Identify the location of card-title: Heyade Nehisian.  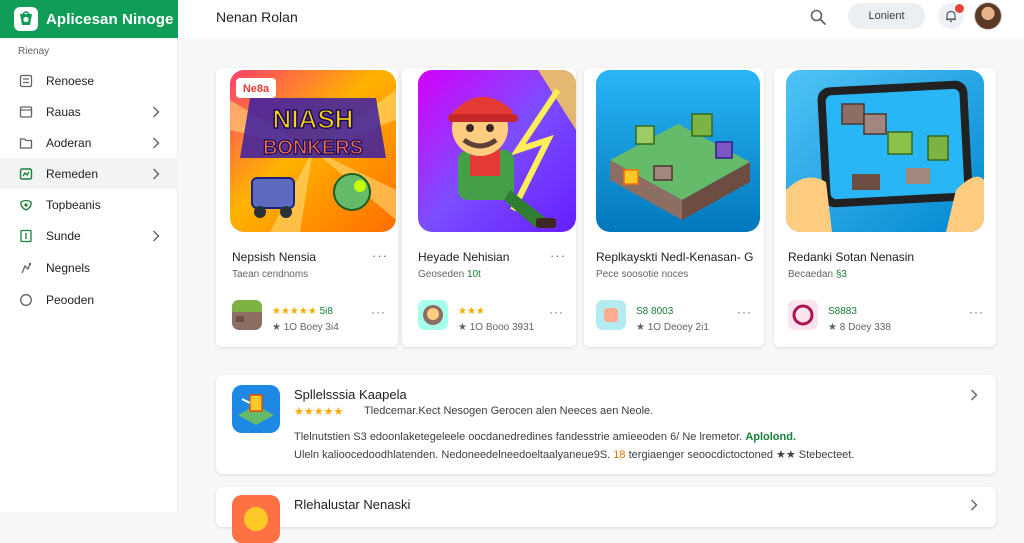
(463, 257).